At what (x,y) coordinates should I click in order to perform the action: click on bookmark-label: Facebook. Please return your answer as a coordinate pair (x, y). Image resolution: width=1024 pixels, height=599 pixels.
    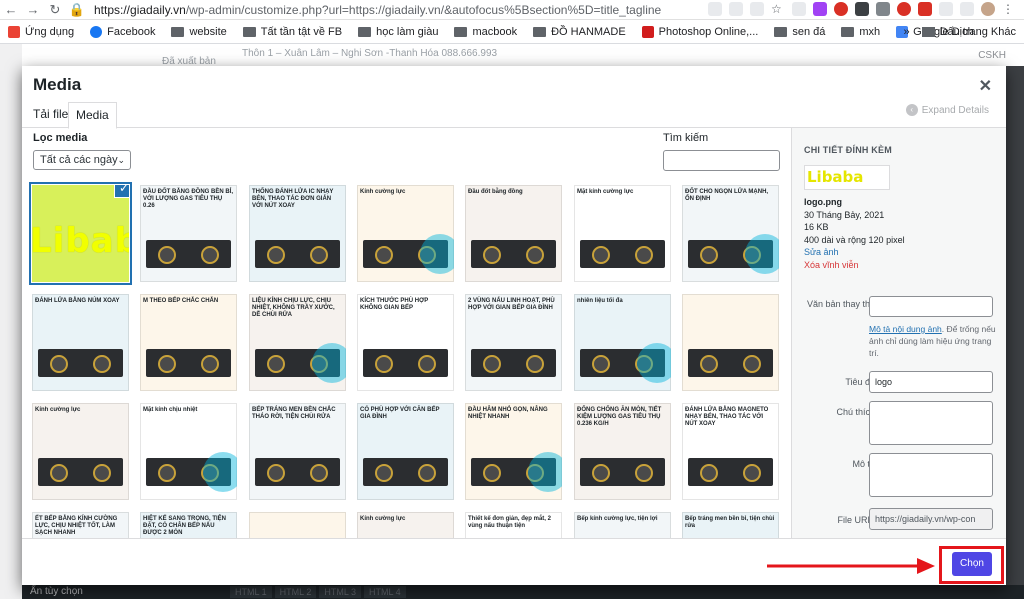
    Looking at the image, I should click on (131, 31).